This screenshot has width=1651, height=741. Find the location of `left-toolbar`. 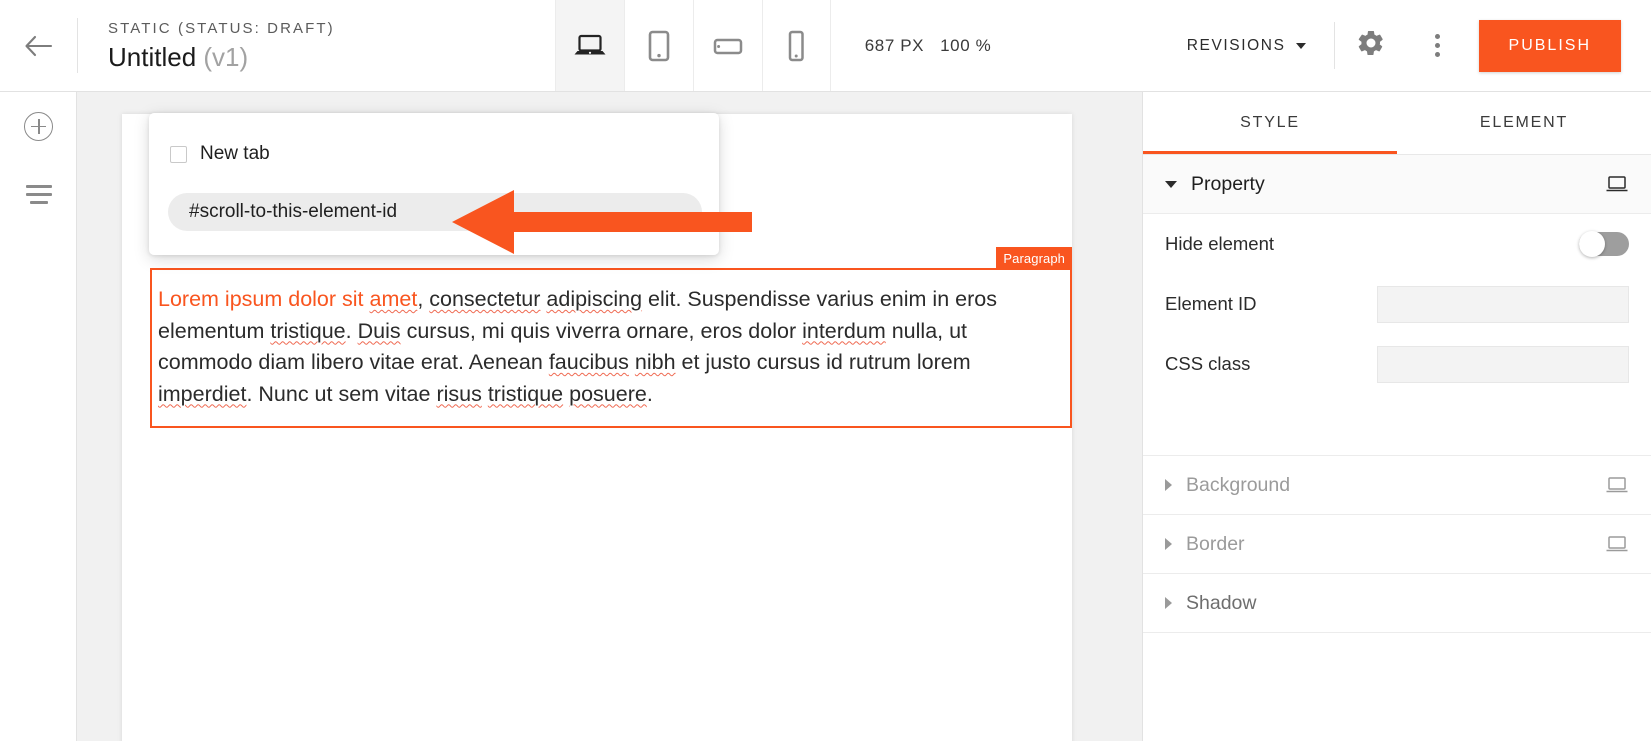

left-toolbar is located at coordinates (38, 416).